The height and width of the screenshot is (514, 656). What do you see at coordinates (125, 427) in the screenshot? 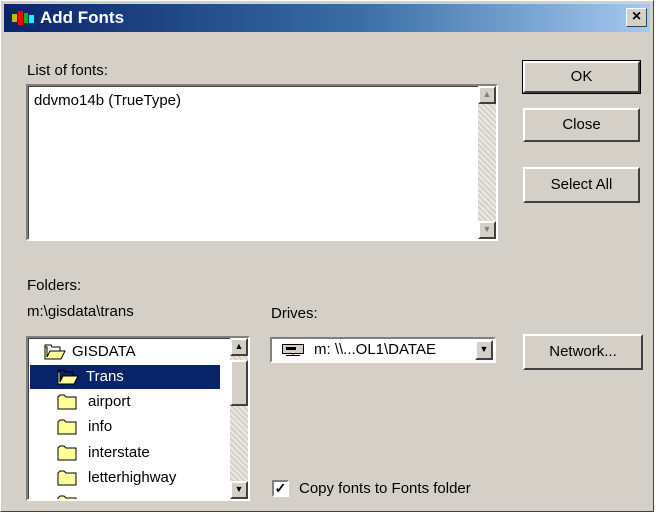
I see `folder-item-info: info` at bounding box center [125, 427].